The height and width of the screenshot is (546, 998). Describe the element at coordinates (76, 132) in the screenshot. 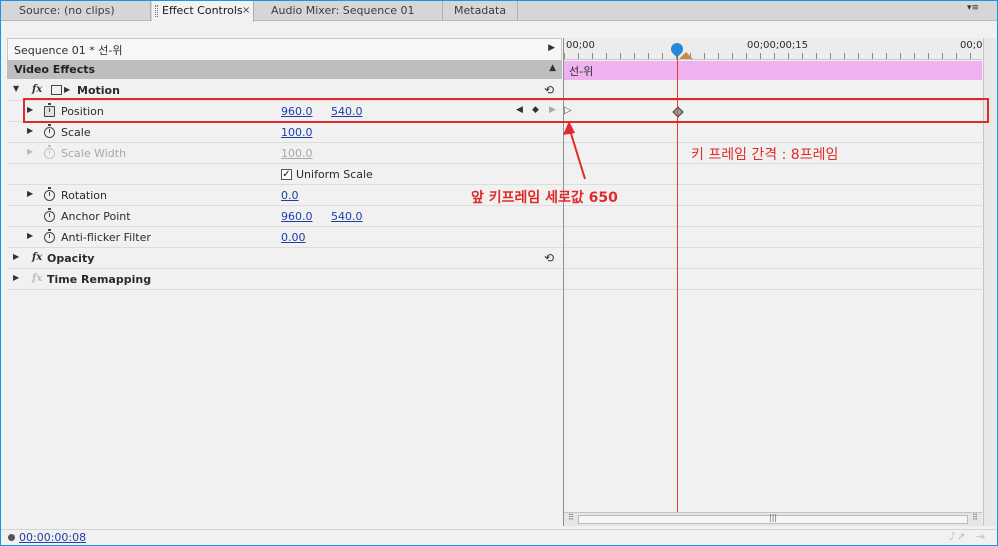

I see `property-label: Scale` at that location.